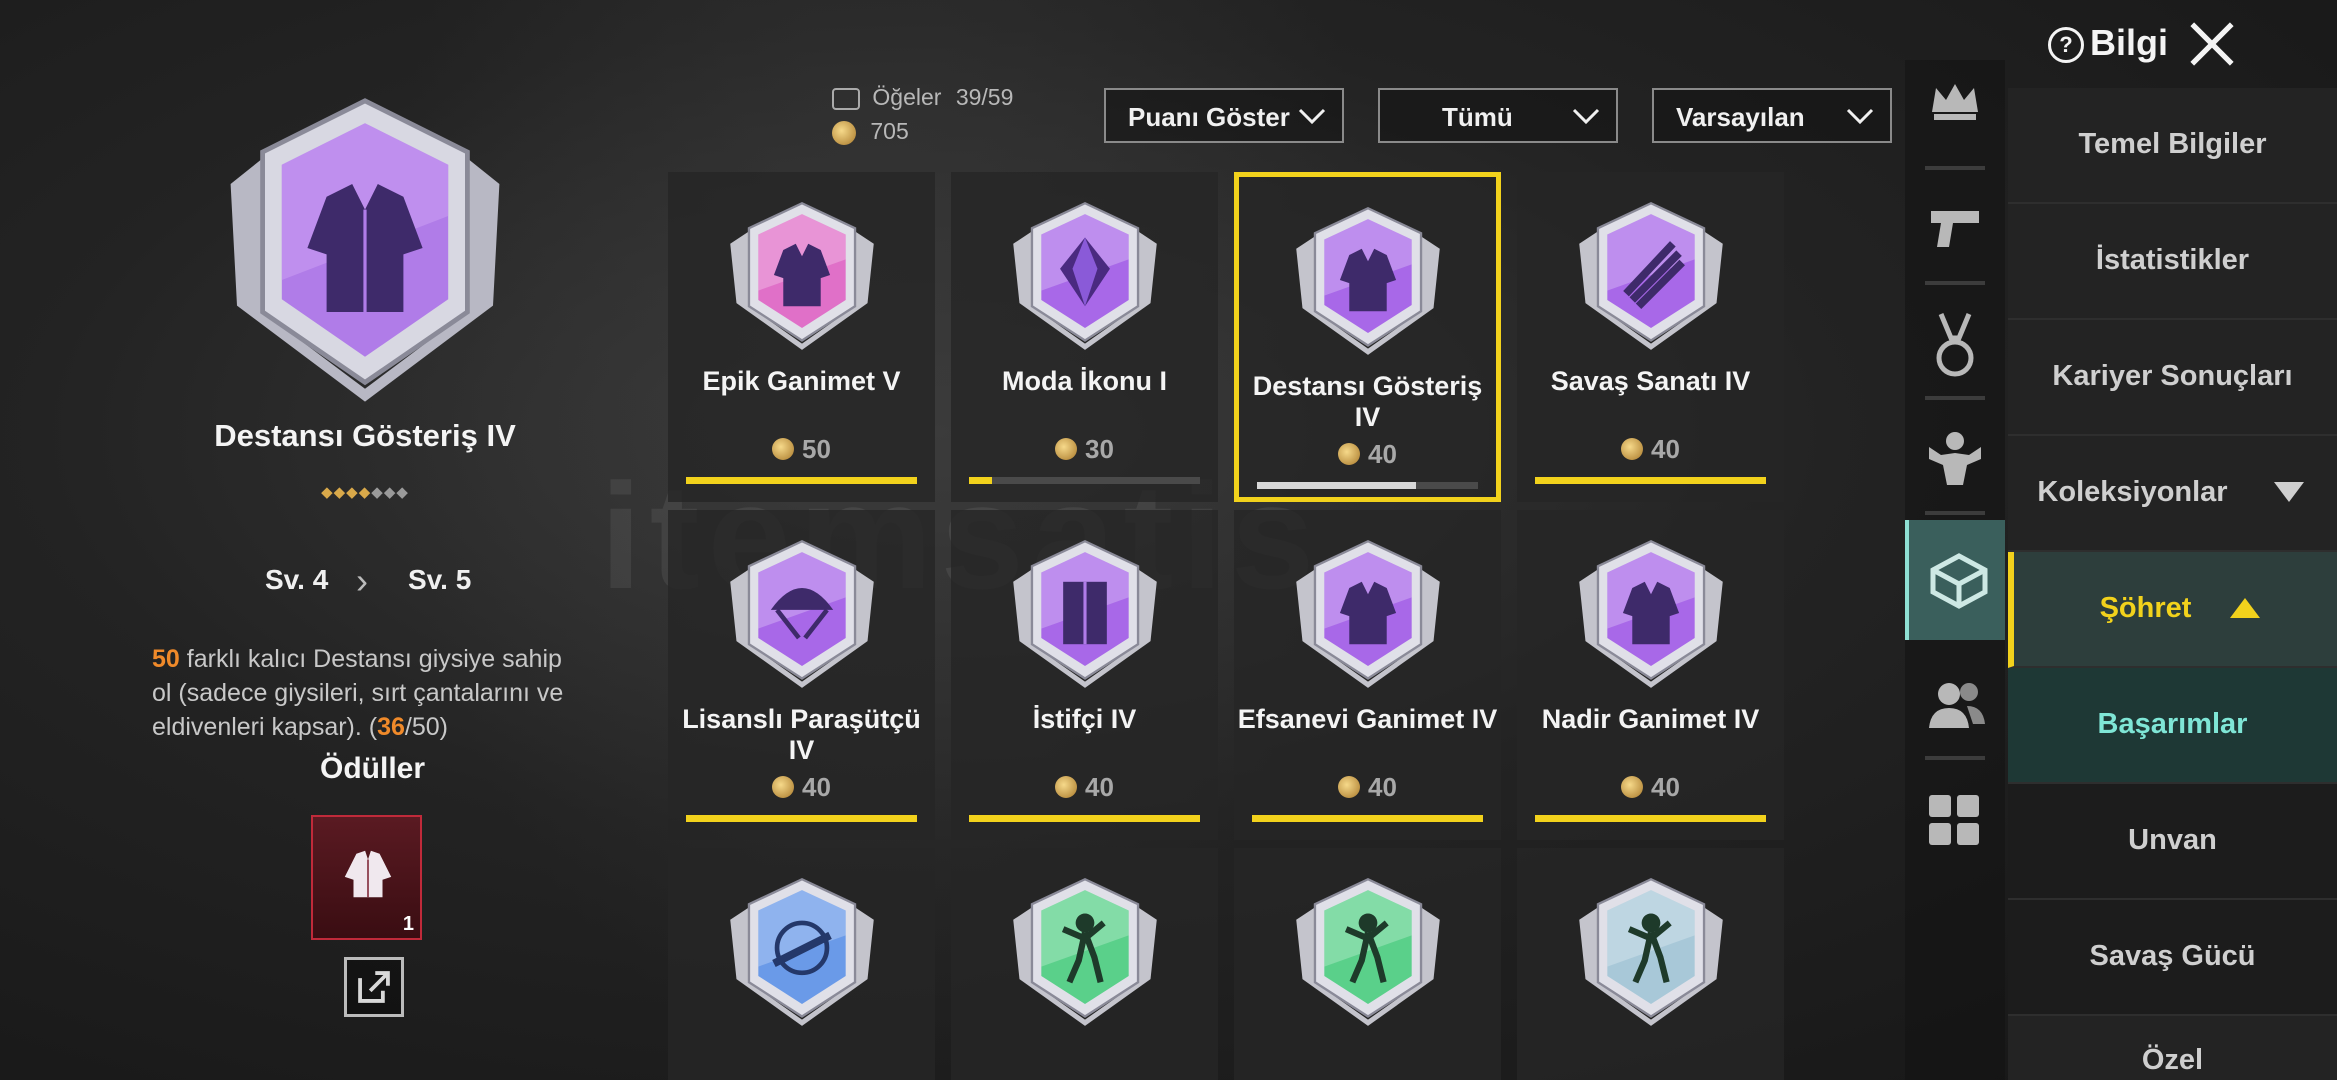 This screenshot has width=2337, height=1080. What do you see at coordinates (801, 337) in the screenshot?
I see `achievement-card: Epik Ganimet V 50` at bounding box center [801, 337].